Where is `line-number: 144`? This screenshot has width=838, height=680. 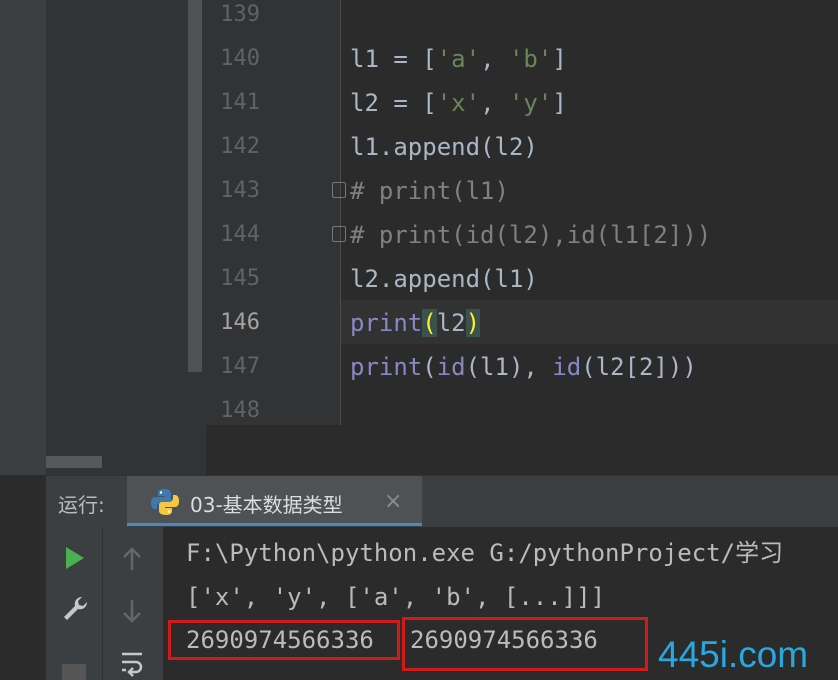 line-number: 144 is located at coordinates (240, 234).